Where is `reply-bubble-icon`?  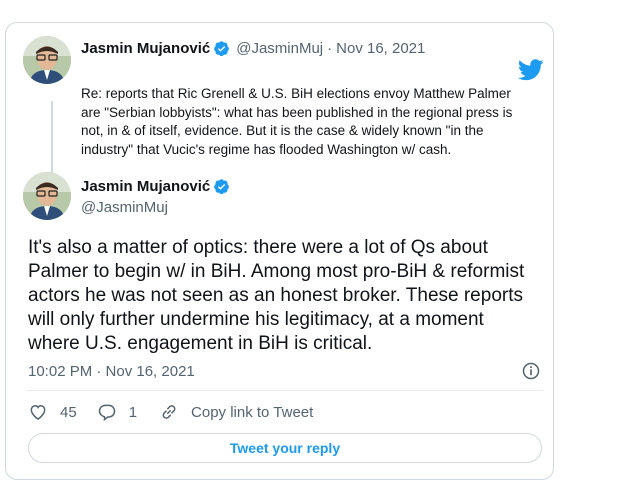
reply-bubble-icon is located at coordinates (106, 412).